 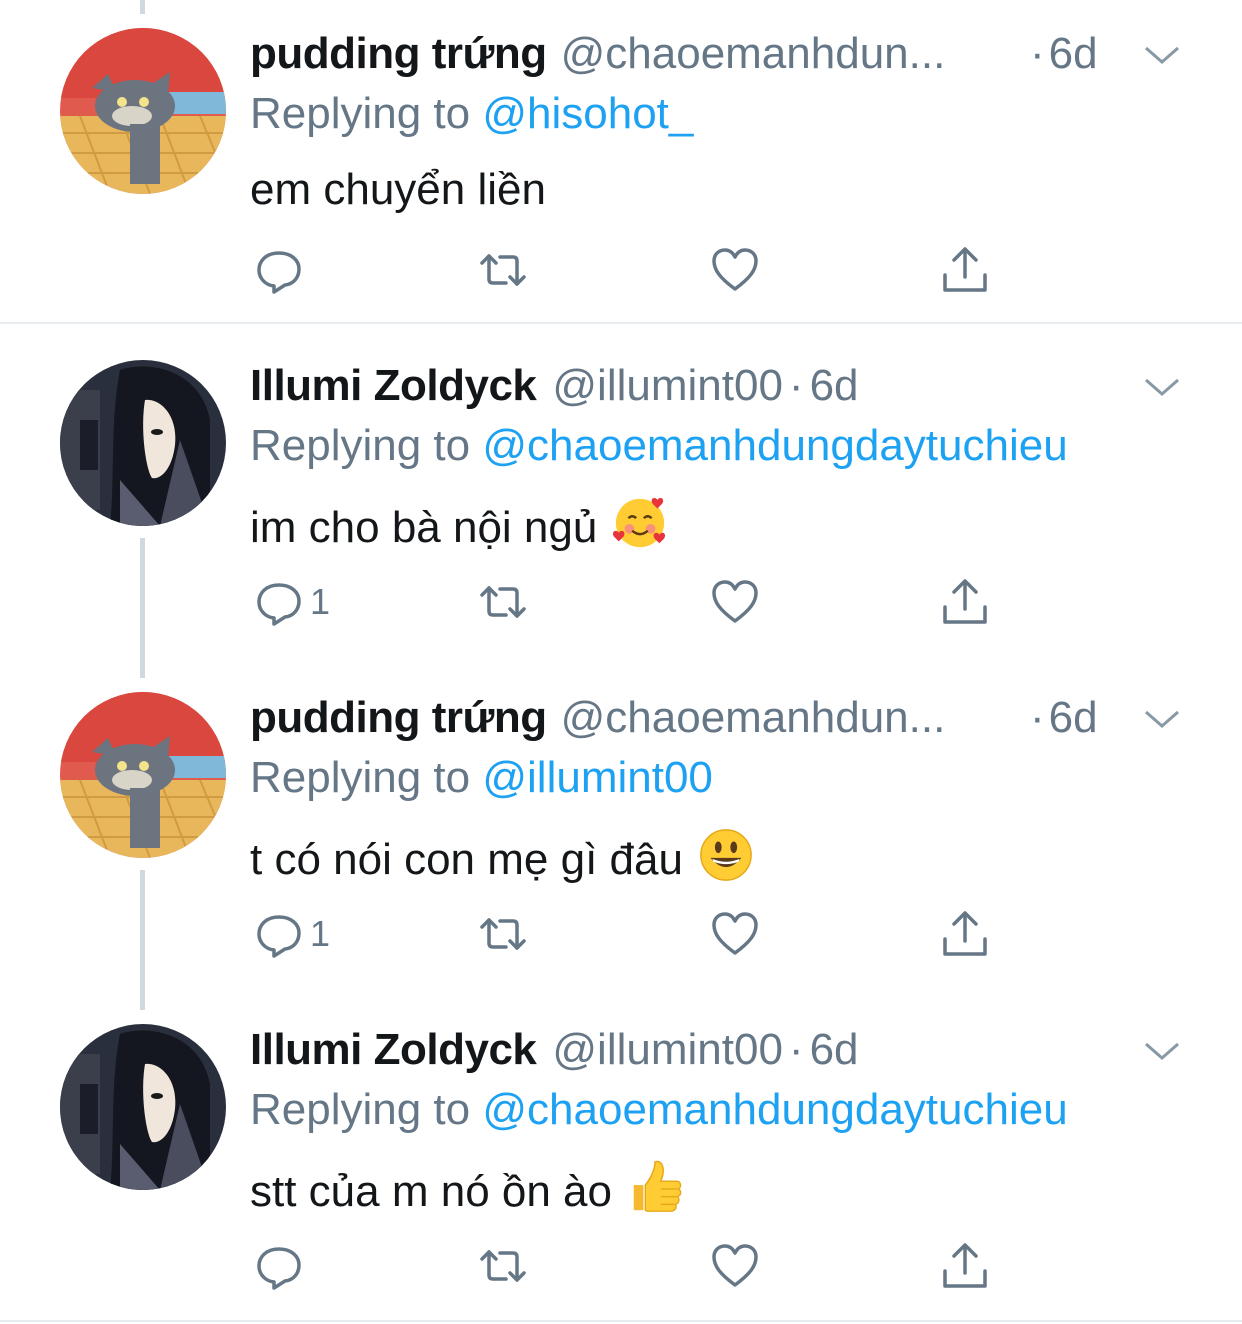 What do you see at coordinates (657, 1186) in the screenshot?
I see `thumbs-up-emoji` at bounding box center [657, 1186].